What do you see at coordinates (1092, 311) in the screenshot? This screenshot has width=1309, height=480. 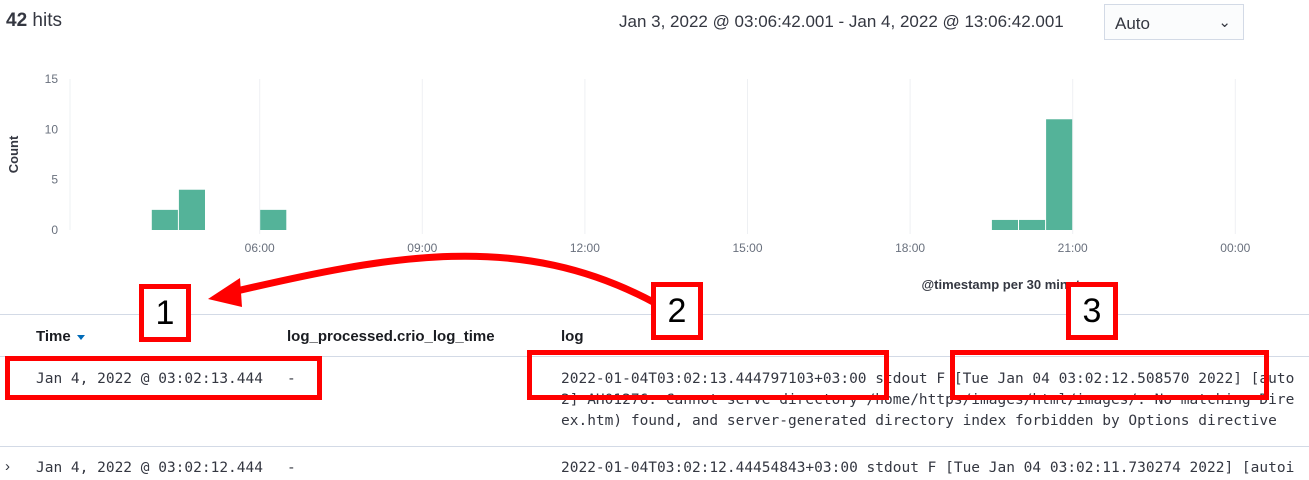 I see `annotation-label-3: 3` at bounding box center [1092, 311].